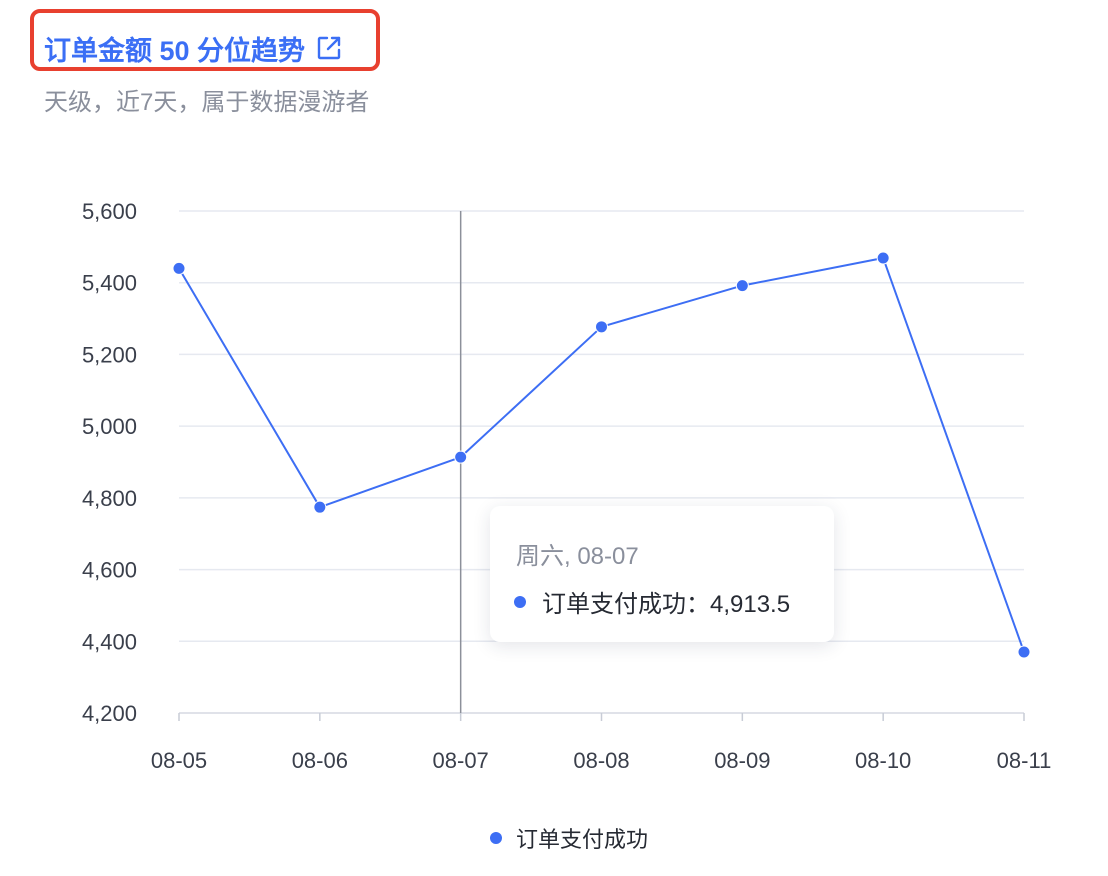 This screenshot has height=876, width=1108. Describe the element at coordinates (109, 283) in the screenshot. I see `y-tick-label: 5,400` at that location.